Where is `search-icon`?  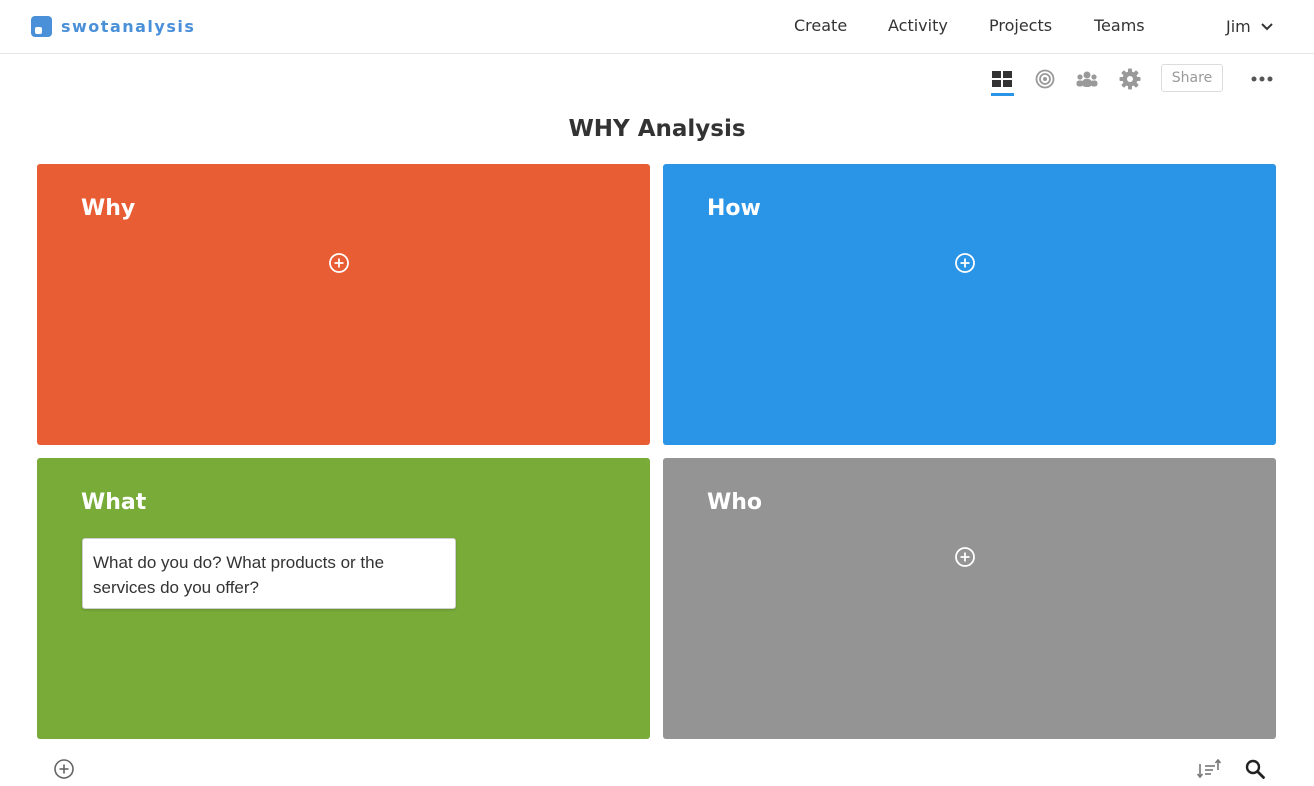 search-icon is located at coordinates (1255, 769).